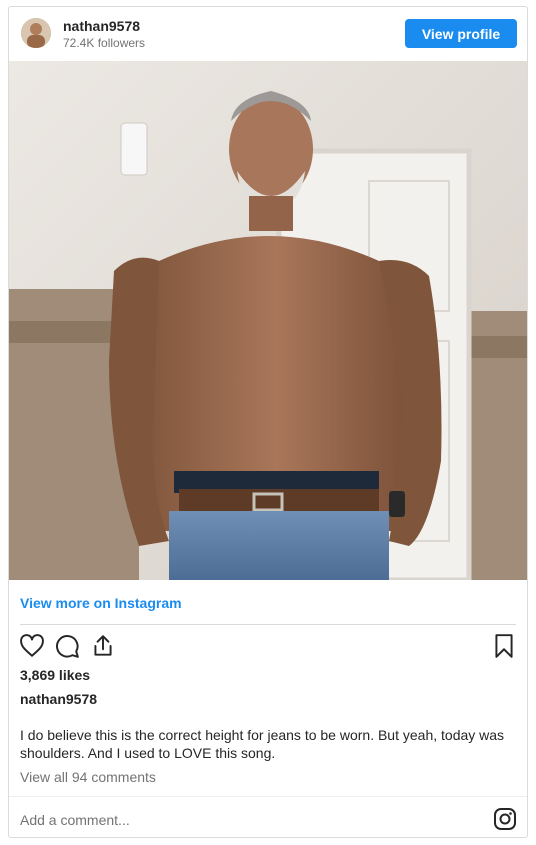 This screenshot has height=845, width=536. What do you see at coordinates (55, 675) in the screenshot?
I see `like-count: 3,869 likes` at bounding box center [55, 675].